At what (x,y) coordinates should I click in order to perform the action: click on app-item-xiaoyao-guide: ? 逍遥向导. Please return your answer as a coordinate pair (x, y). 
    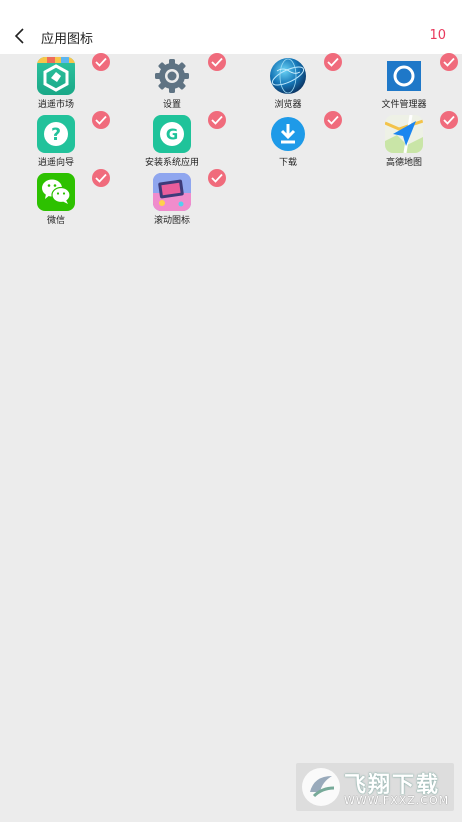
    Looking at the image, I should click on (58, 142).